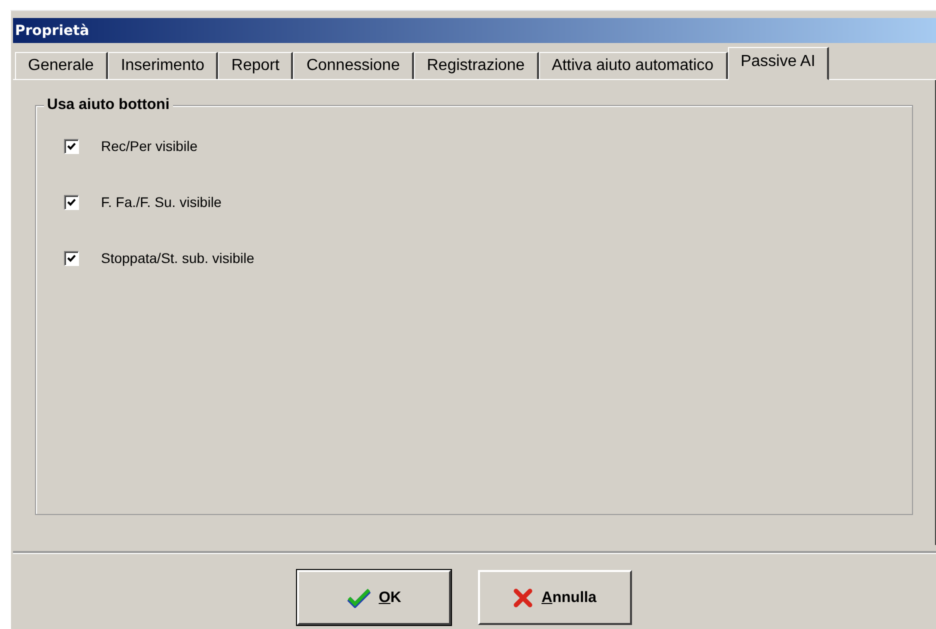 This screenshot has width=936, height=629. Describe the element at coordinates (161, 202) in the screenshot. I see `checkbox-label: F. Fa./F. Su. visibile` at that location.